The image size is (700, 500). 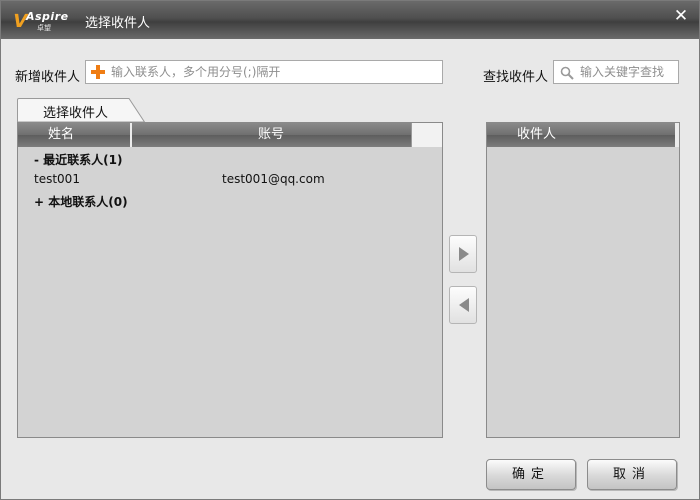 What do you see at coordinates (81, 201) in the screenshot?
I see `group-local-contacts: + 本地联系人(0)` at bounding box center [81, 201].